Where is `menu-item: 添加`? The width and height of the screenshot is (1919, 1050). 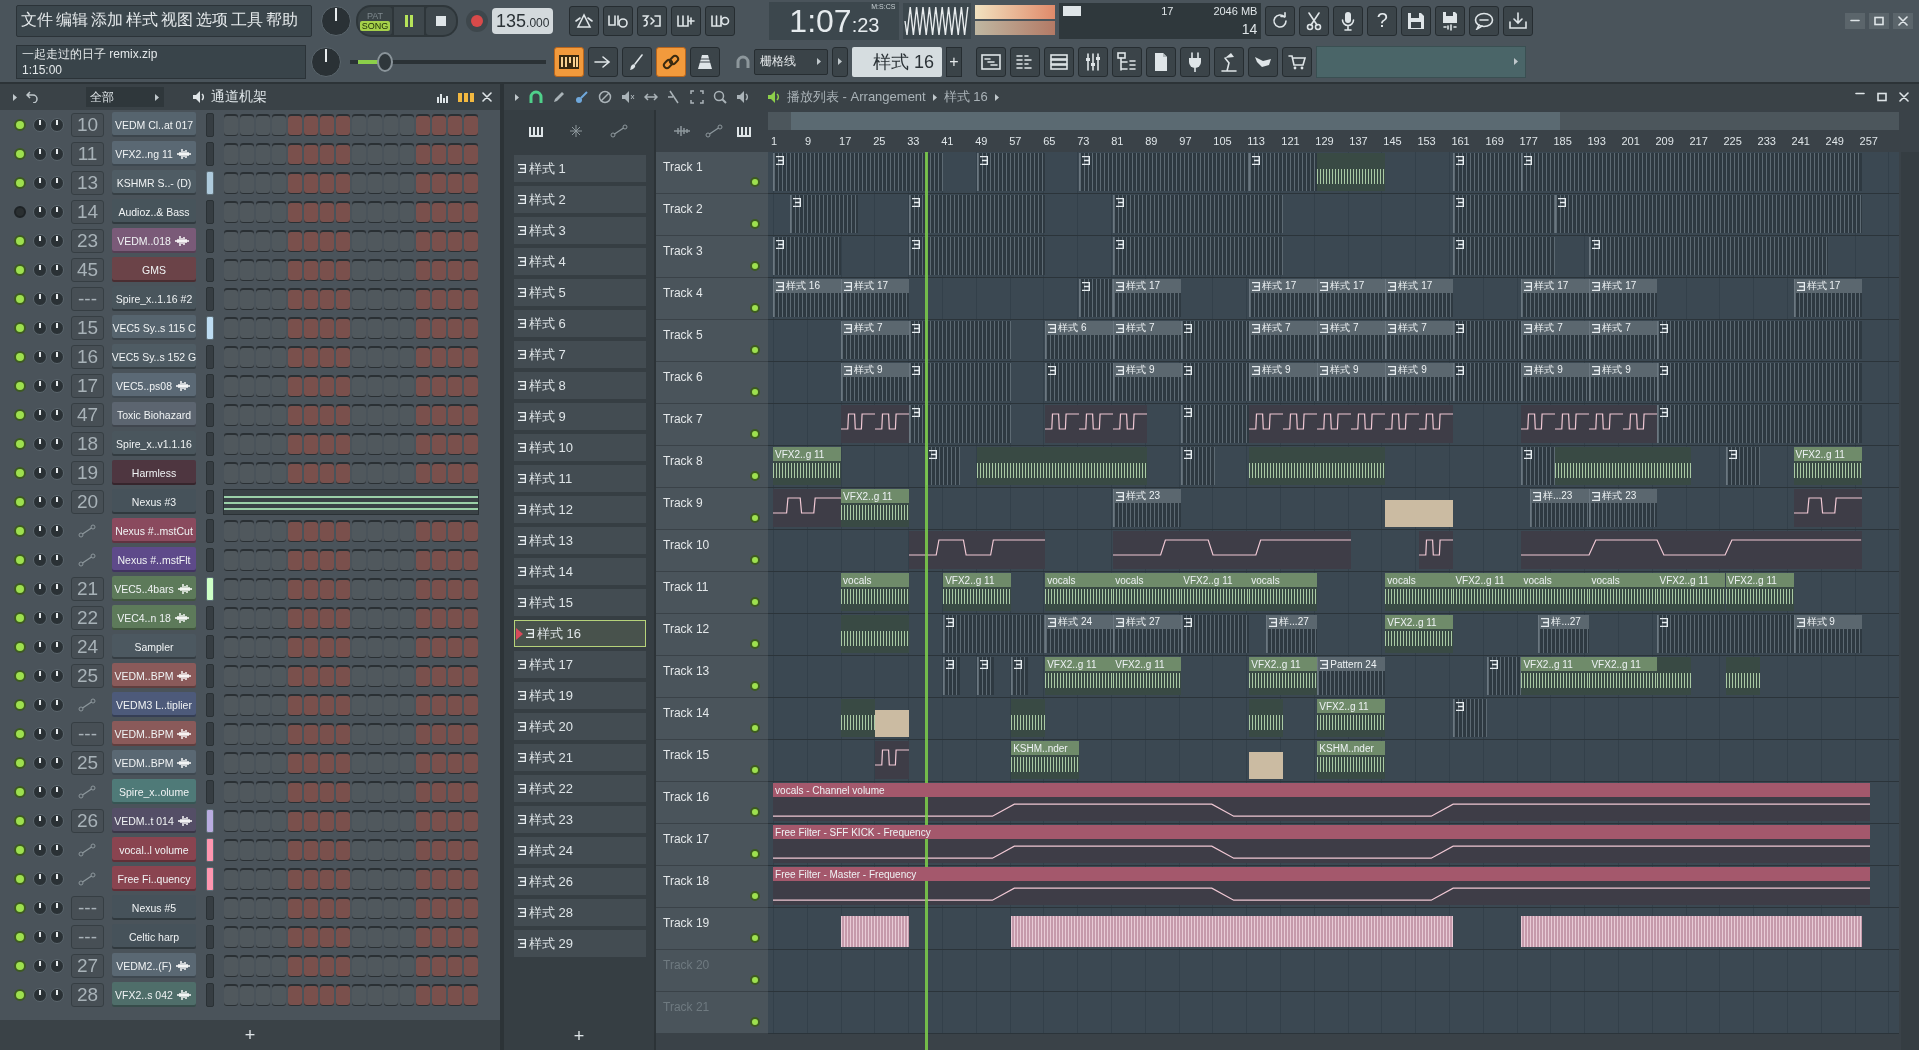 menu-item: 添加 is located at coordinates (107, 20).